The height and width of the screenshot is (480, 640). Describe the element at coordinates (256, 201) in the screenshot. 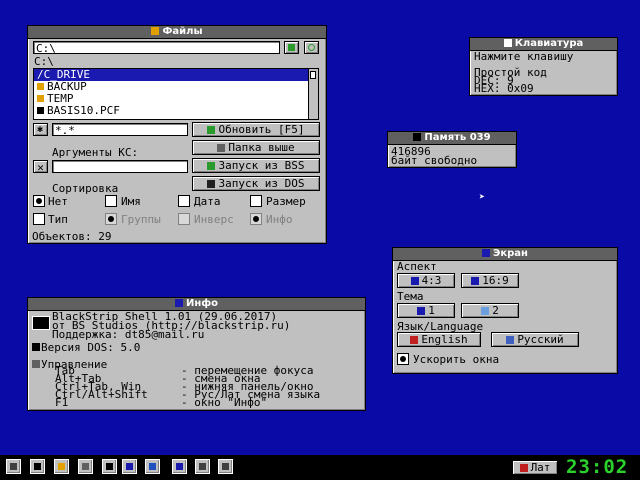

I see `sort-size-radio` at that location.